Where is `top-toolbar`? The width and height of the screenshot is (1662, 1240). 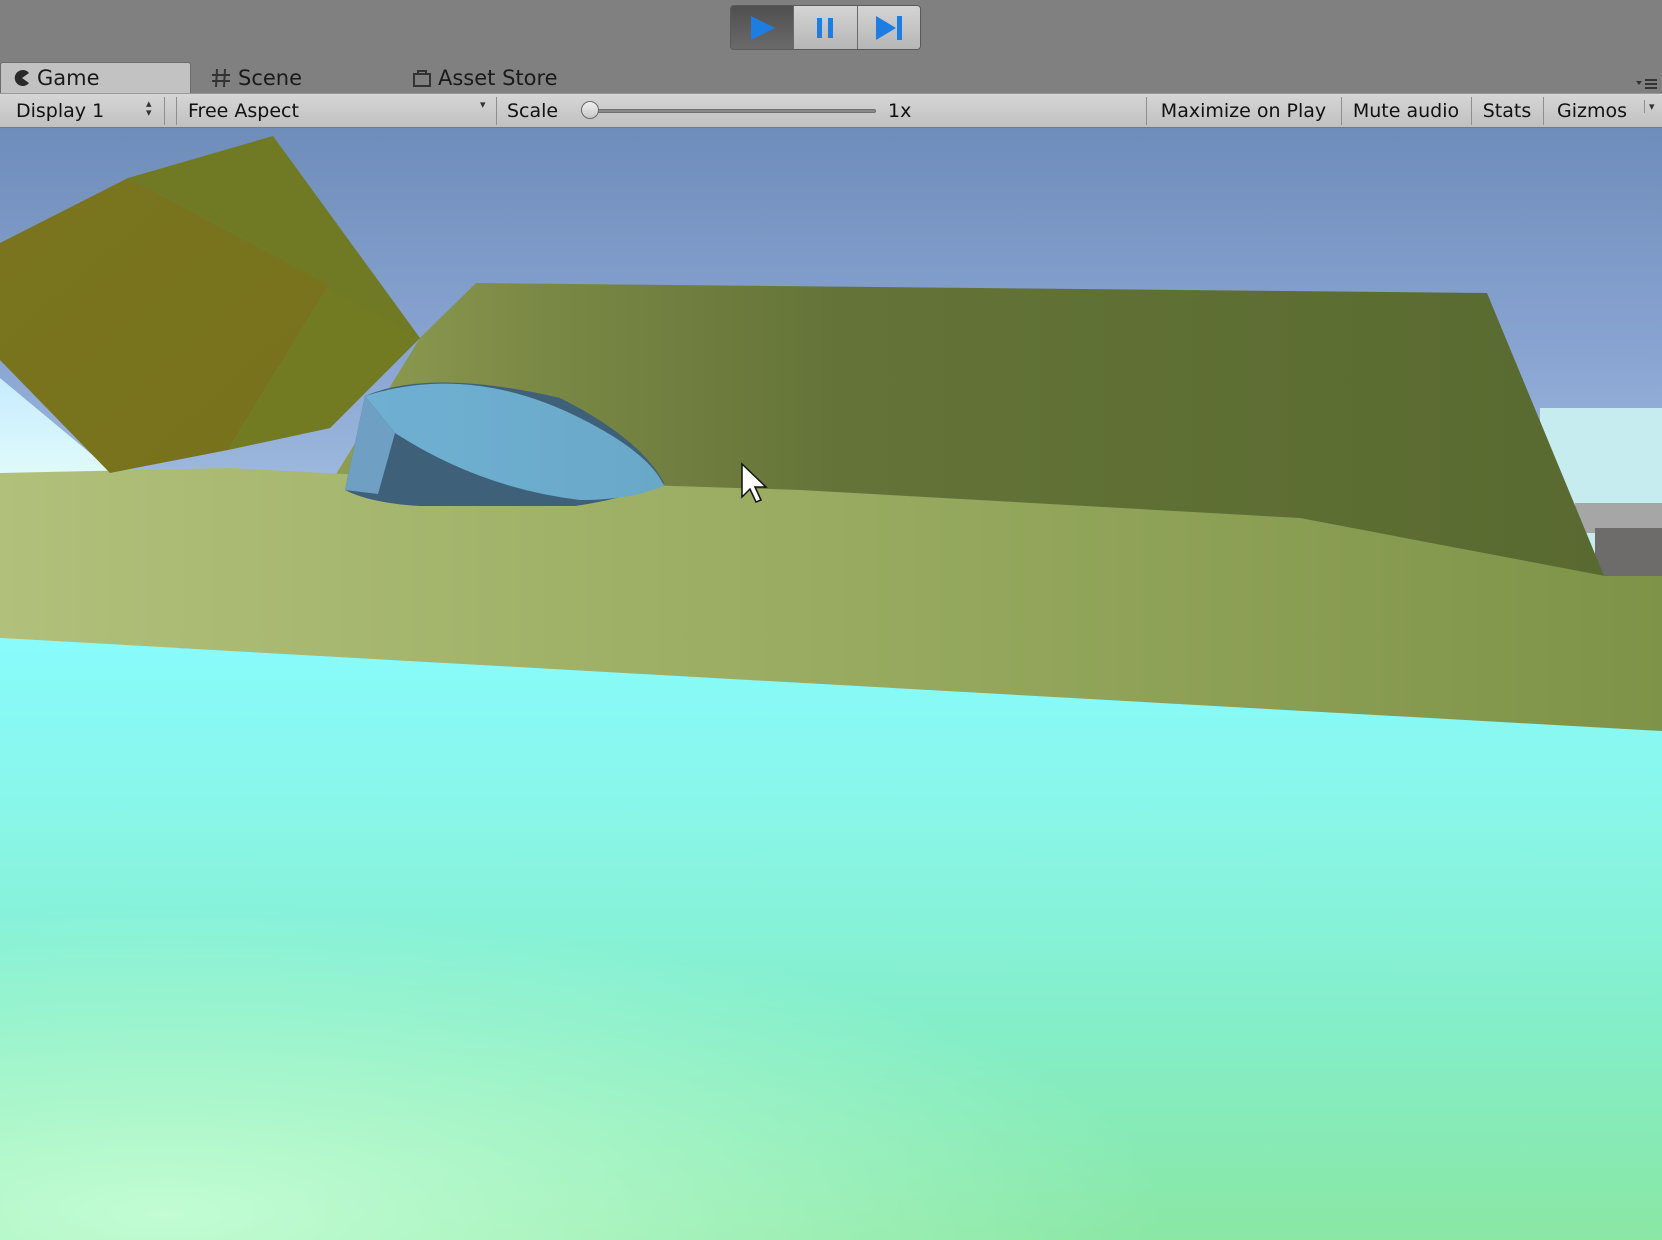 top-toolbar is located at coordinates (831, 31).